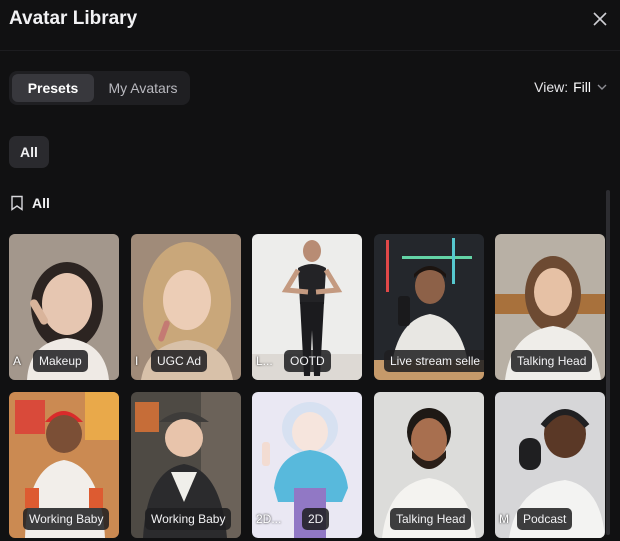 The image size is (620, 541). Describe the element at coordinates (73, 18) in the screenshot. I see `dialog-title: Avatar Library` at that location.